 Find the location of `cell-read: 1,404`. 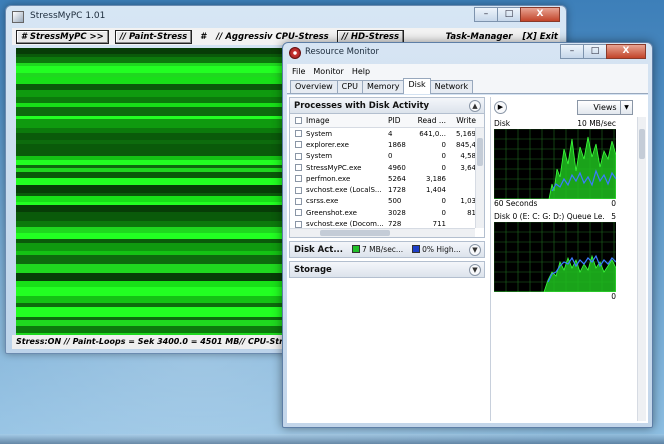

cell-read: 1,404 is located at coordinates (435, 190).